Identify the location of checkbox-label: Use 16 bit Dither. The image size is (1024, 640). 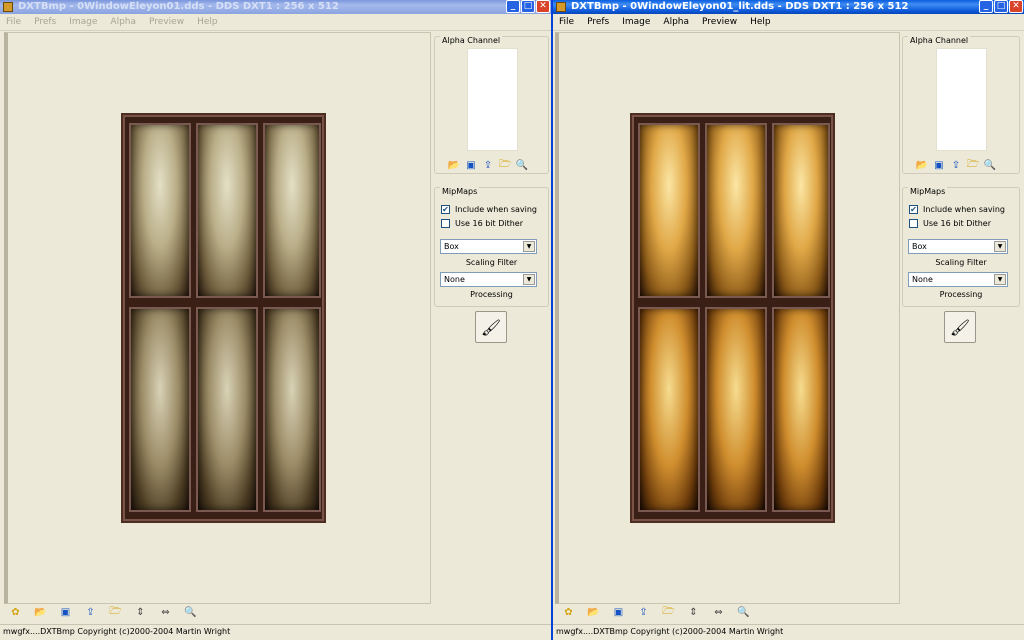
(957, 223).